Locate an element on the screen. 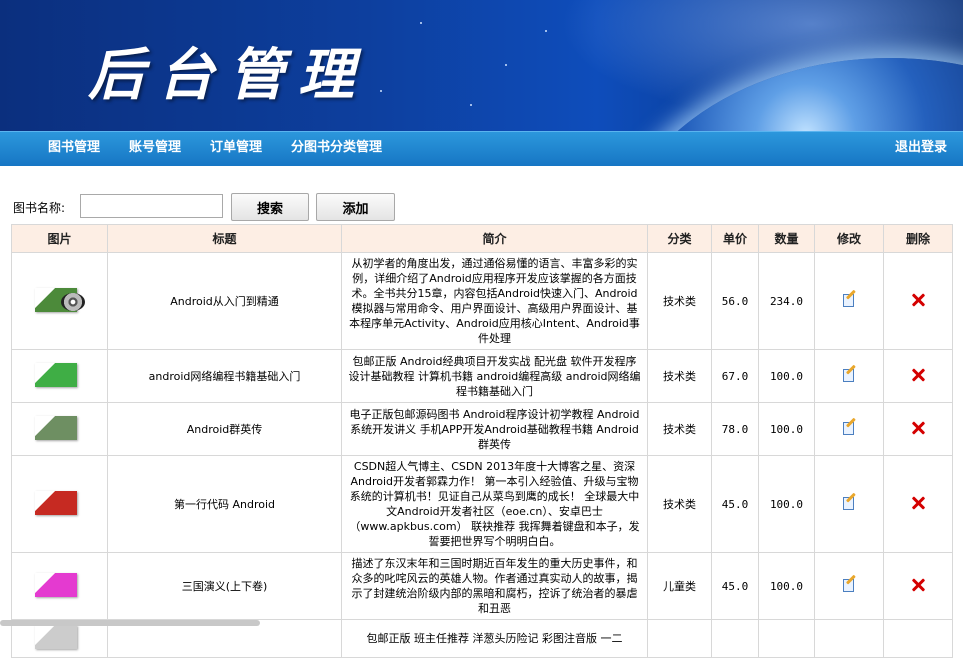  column-header-delete: 删除 is located at coordinates (918, 238).